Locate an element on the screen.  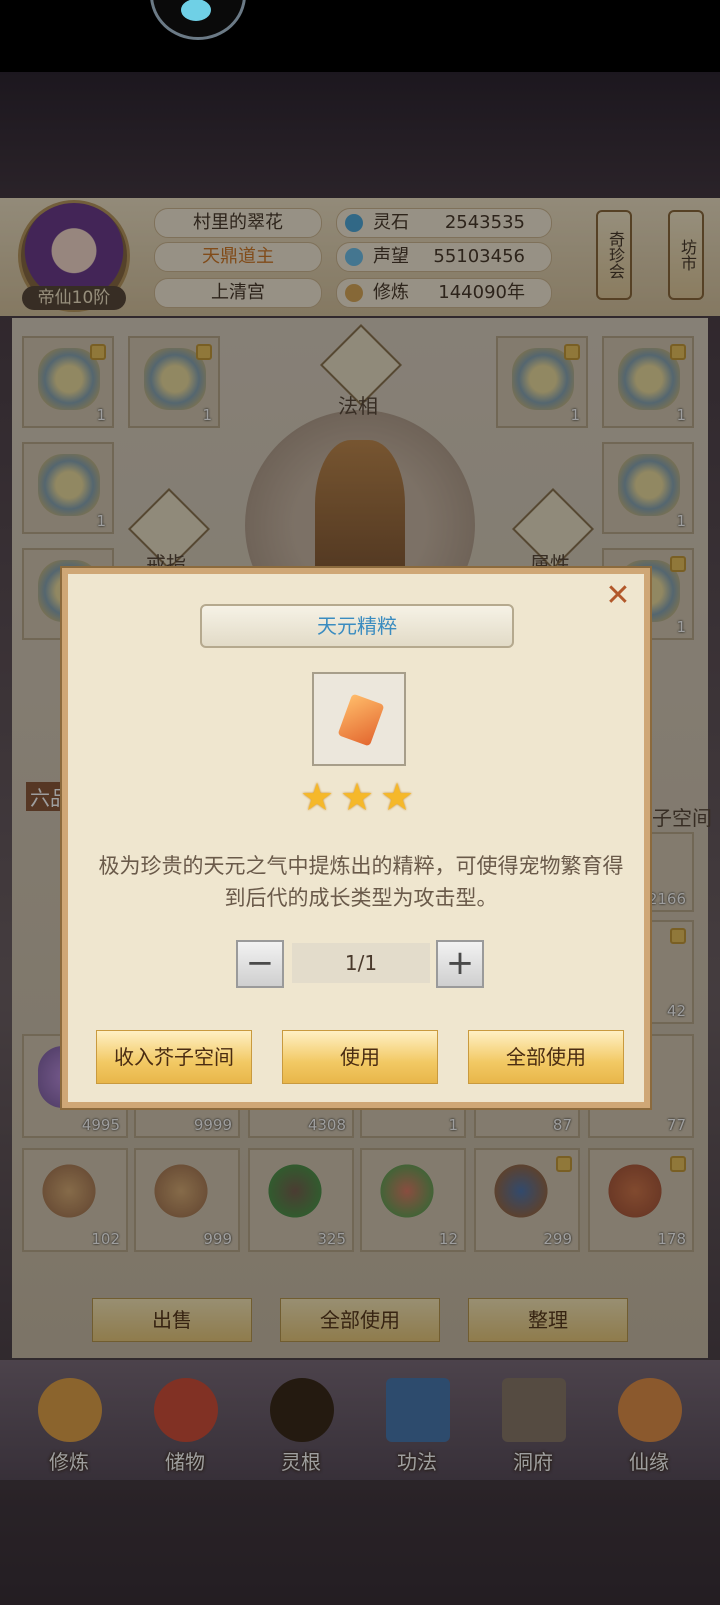
item-description: 极为珍贵的天元之气中提炼出的精粹，可使得宠物繁育得到后代的成长类型为攻击型。 is located at coordinates (361, 882).